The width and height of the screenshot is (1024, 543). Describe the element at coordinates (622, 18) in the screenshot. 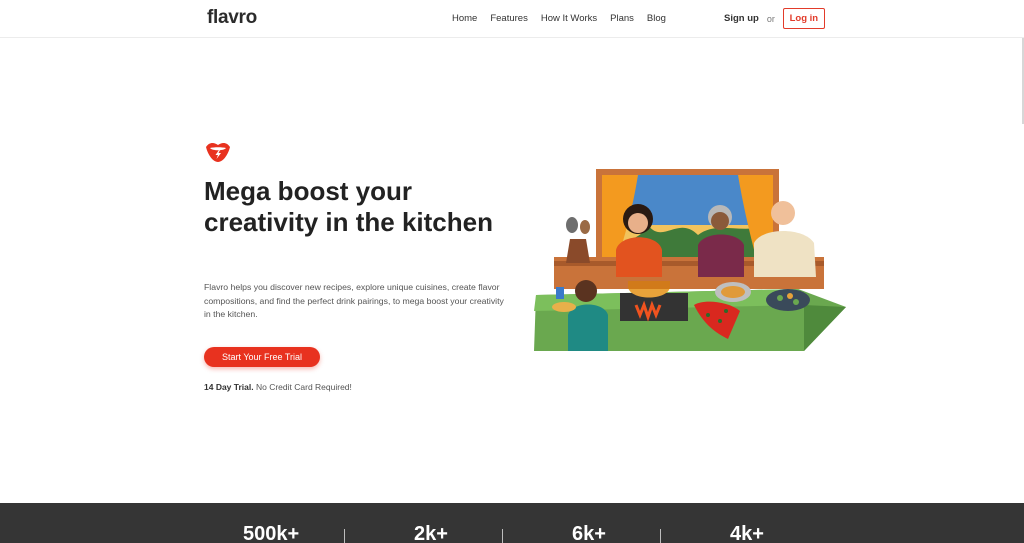

I see `nav-link-plans: Plans` at that location.